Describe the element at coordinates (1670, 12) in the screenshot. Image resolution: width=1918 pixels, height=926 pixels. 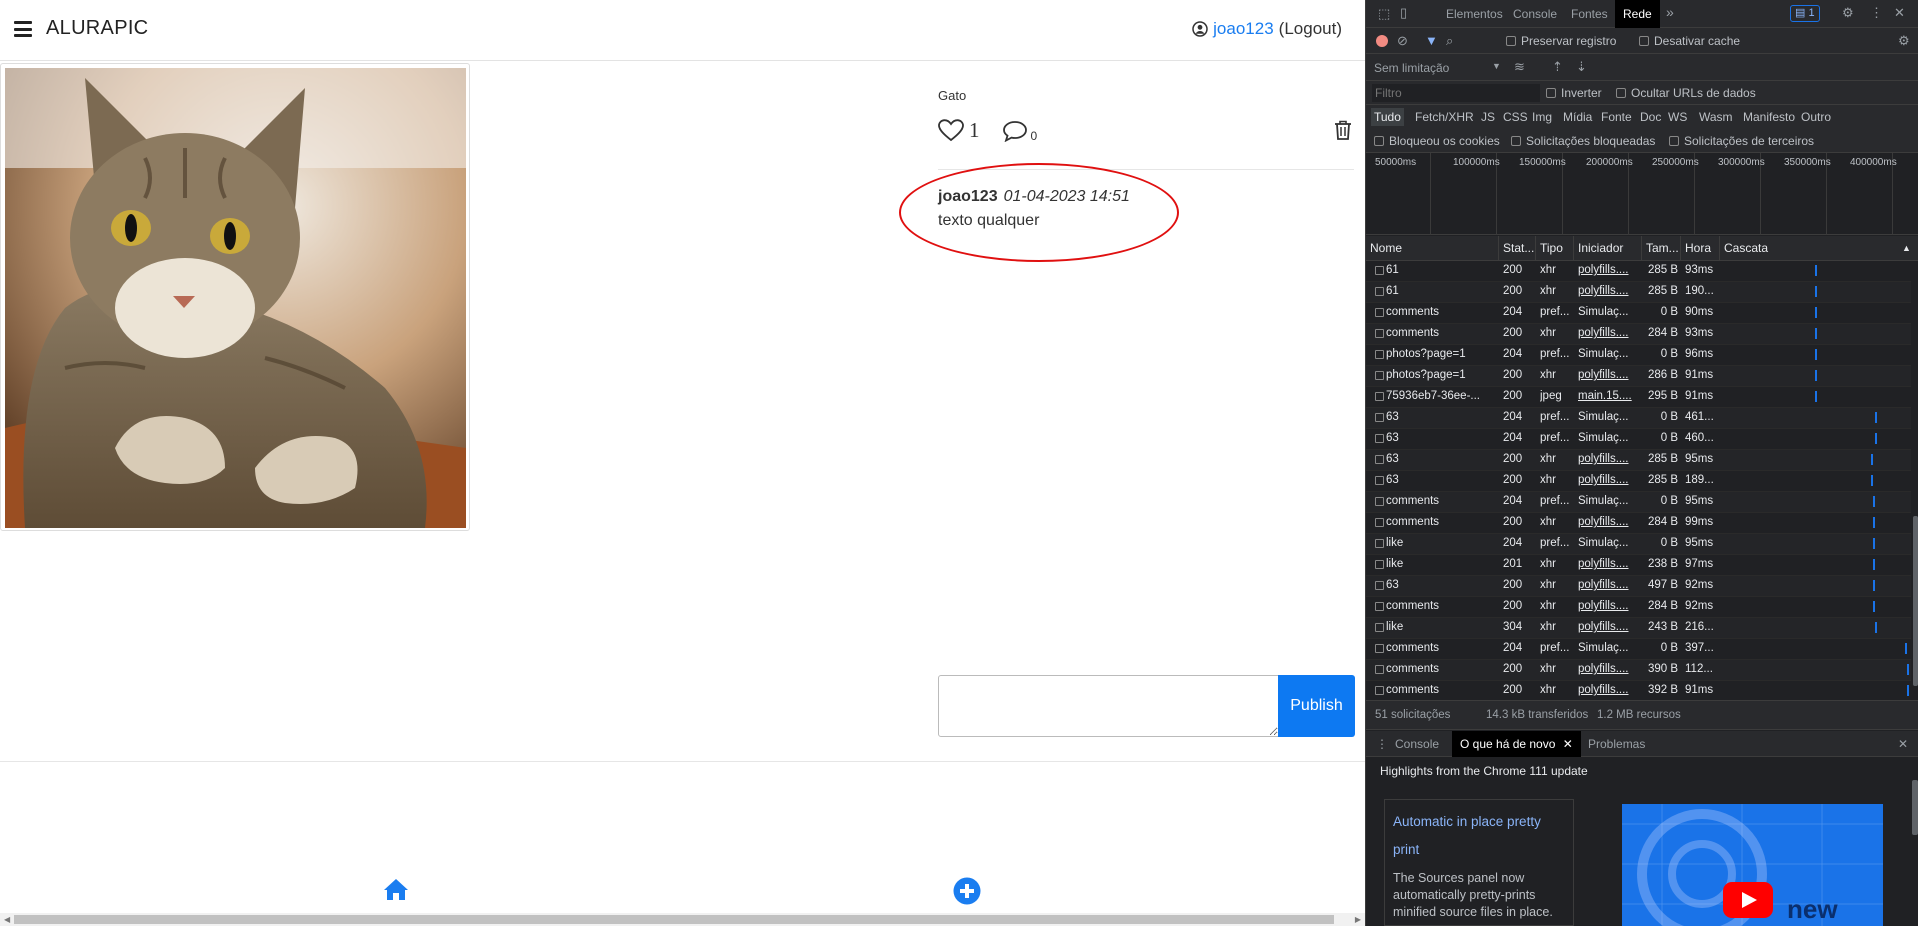
I see `more-tabs-icon: »` at that location.